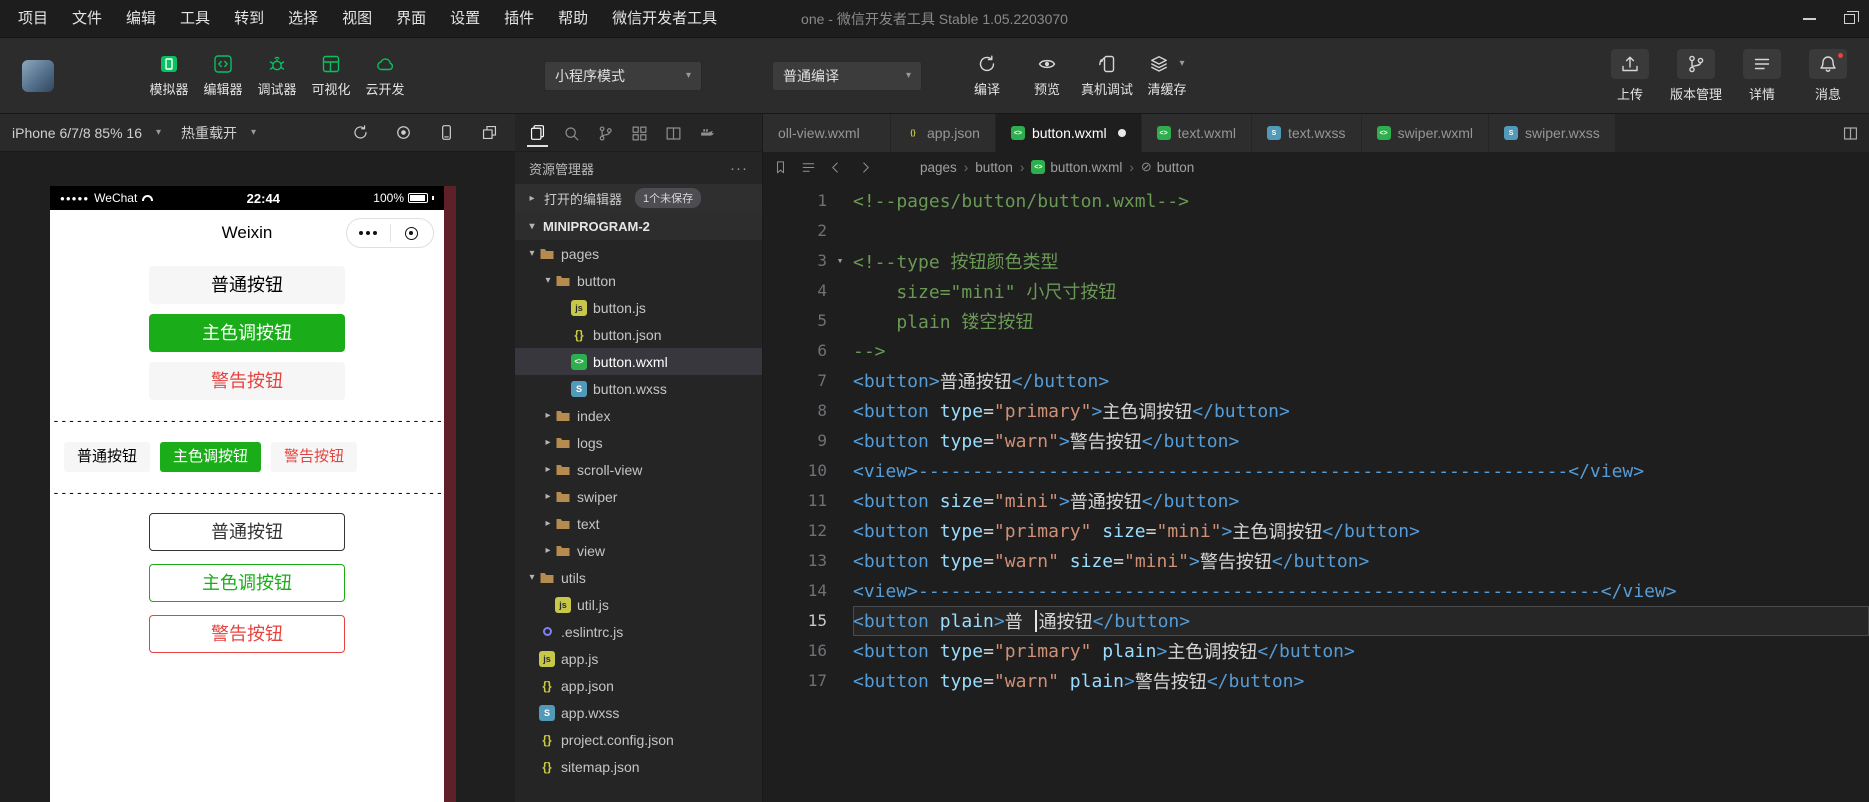 This screenshot has height=802, width=1869. Describe the element at coordinates (1107, 76) in the screenshot. I see `remote-button: 真机调试` at that location.